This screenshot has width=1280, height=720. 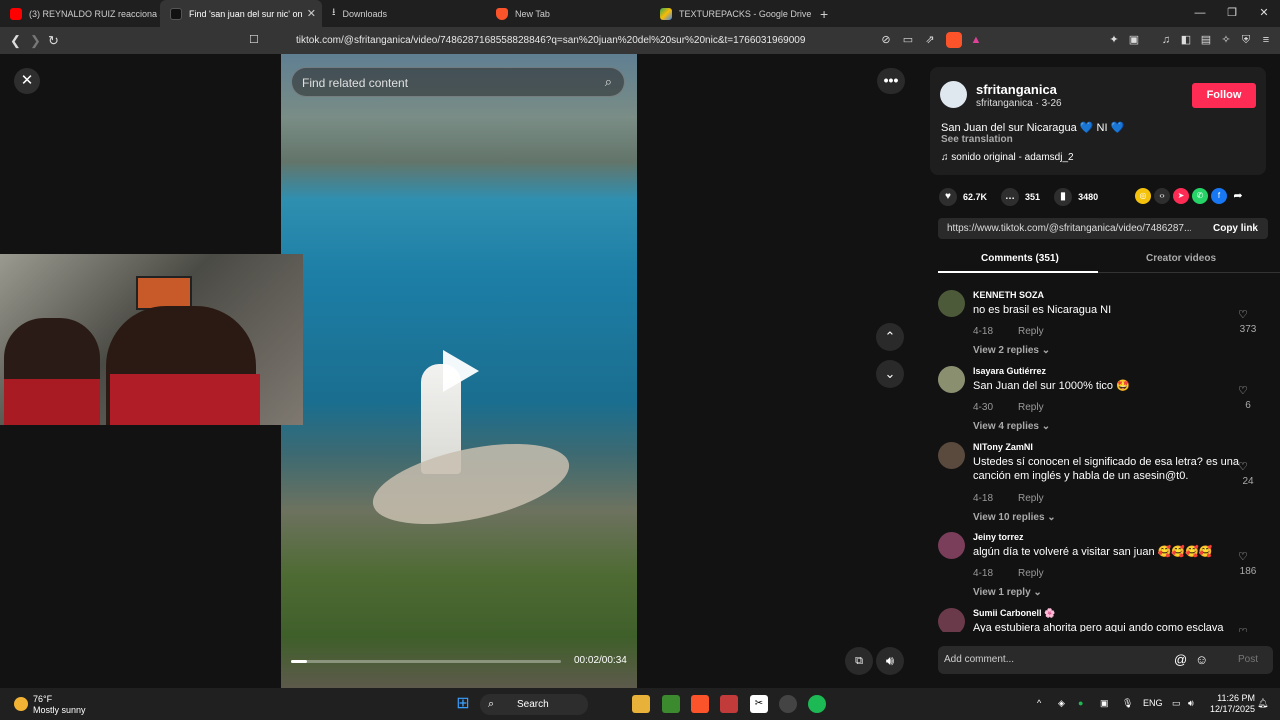 What do you see at coordinates (1061, 703) in the screenshot?
I see `tray-app-icon: ◈` at bounding box center [1061, 703].